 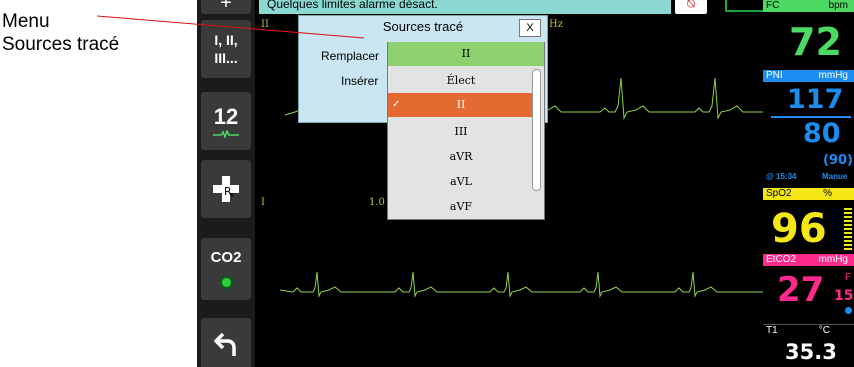 I want to click on ecg-wave-icon, so click(x=226, y=134).